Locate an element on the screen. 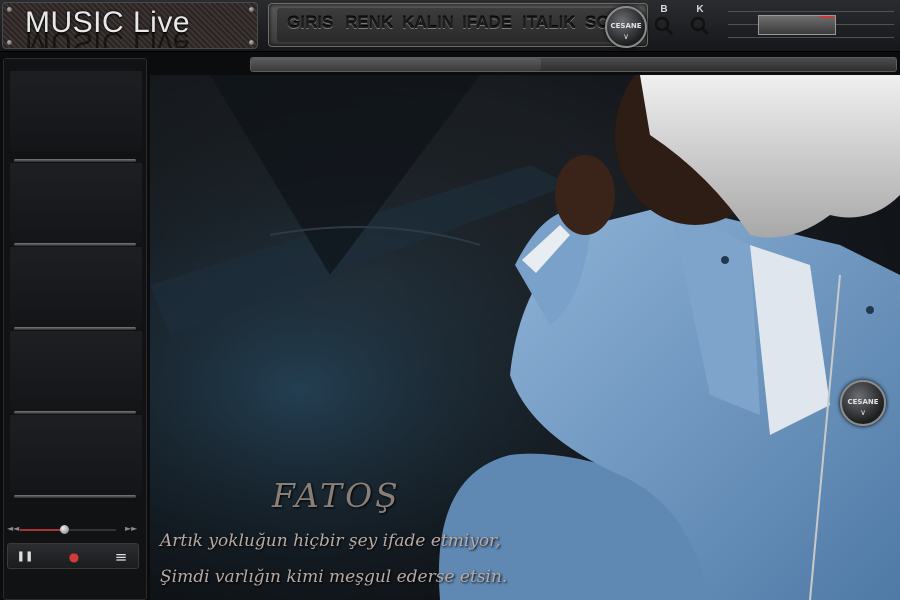  cesane-watermark: CESANE ∨ is located at coordinates (863, 403).